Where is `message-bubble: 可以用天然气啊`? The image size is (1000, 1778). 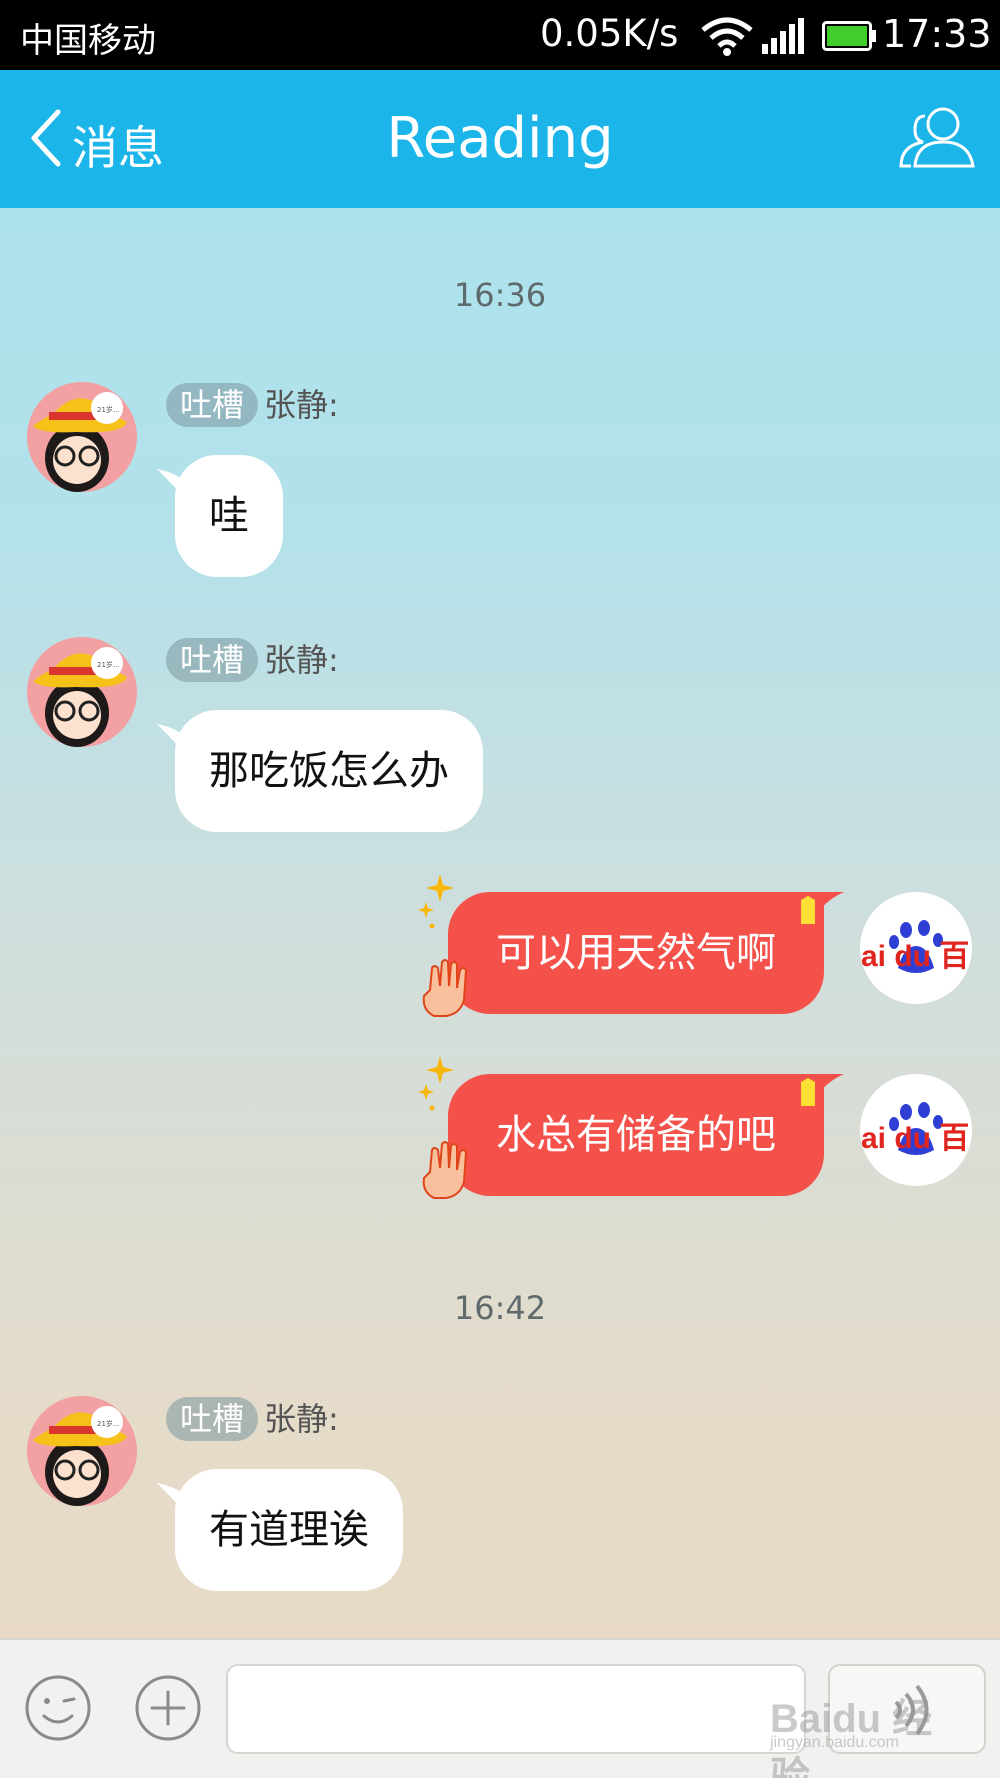
message-bubble: 可以用天然气啊 is located at coordinates (646, 953).